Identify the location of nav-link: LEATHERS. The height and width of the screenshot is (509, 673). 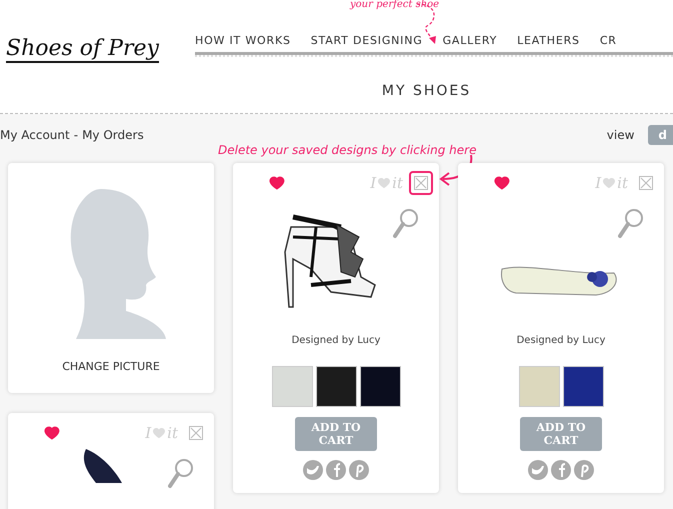
(548, 41).